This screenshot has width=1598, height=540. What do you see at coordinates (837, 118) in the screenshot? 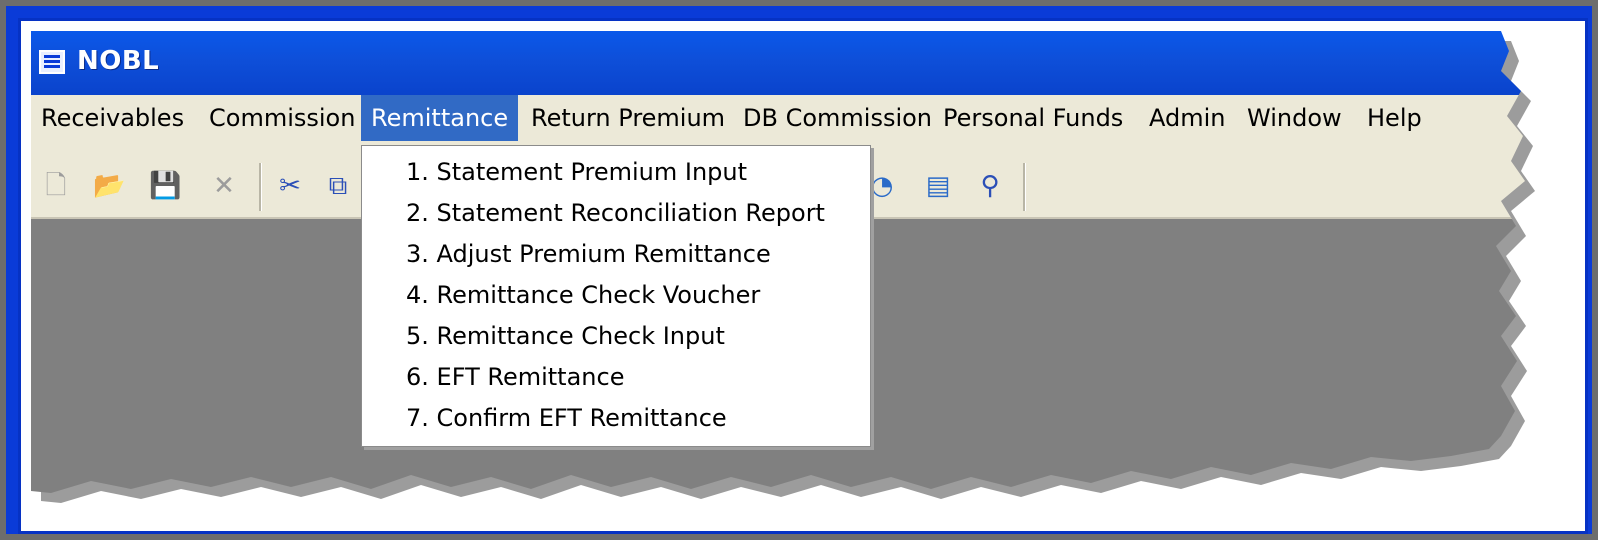
I see `menu-db-commission: DB Commission` at bounding box center [837, 118].